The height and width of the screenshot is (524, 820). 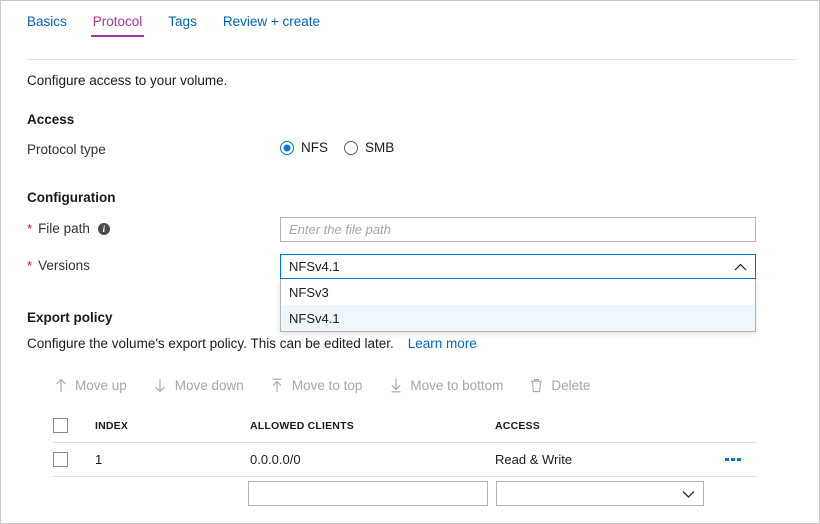 I want to click on column-header-access: ACCESS, so click(x=517, y=425).